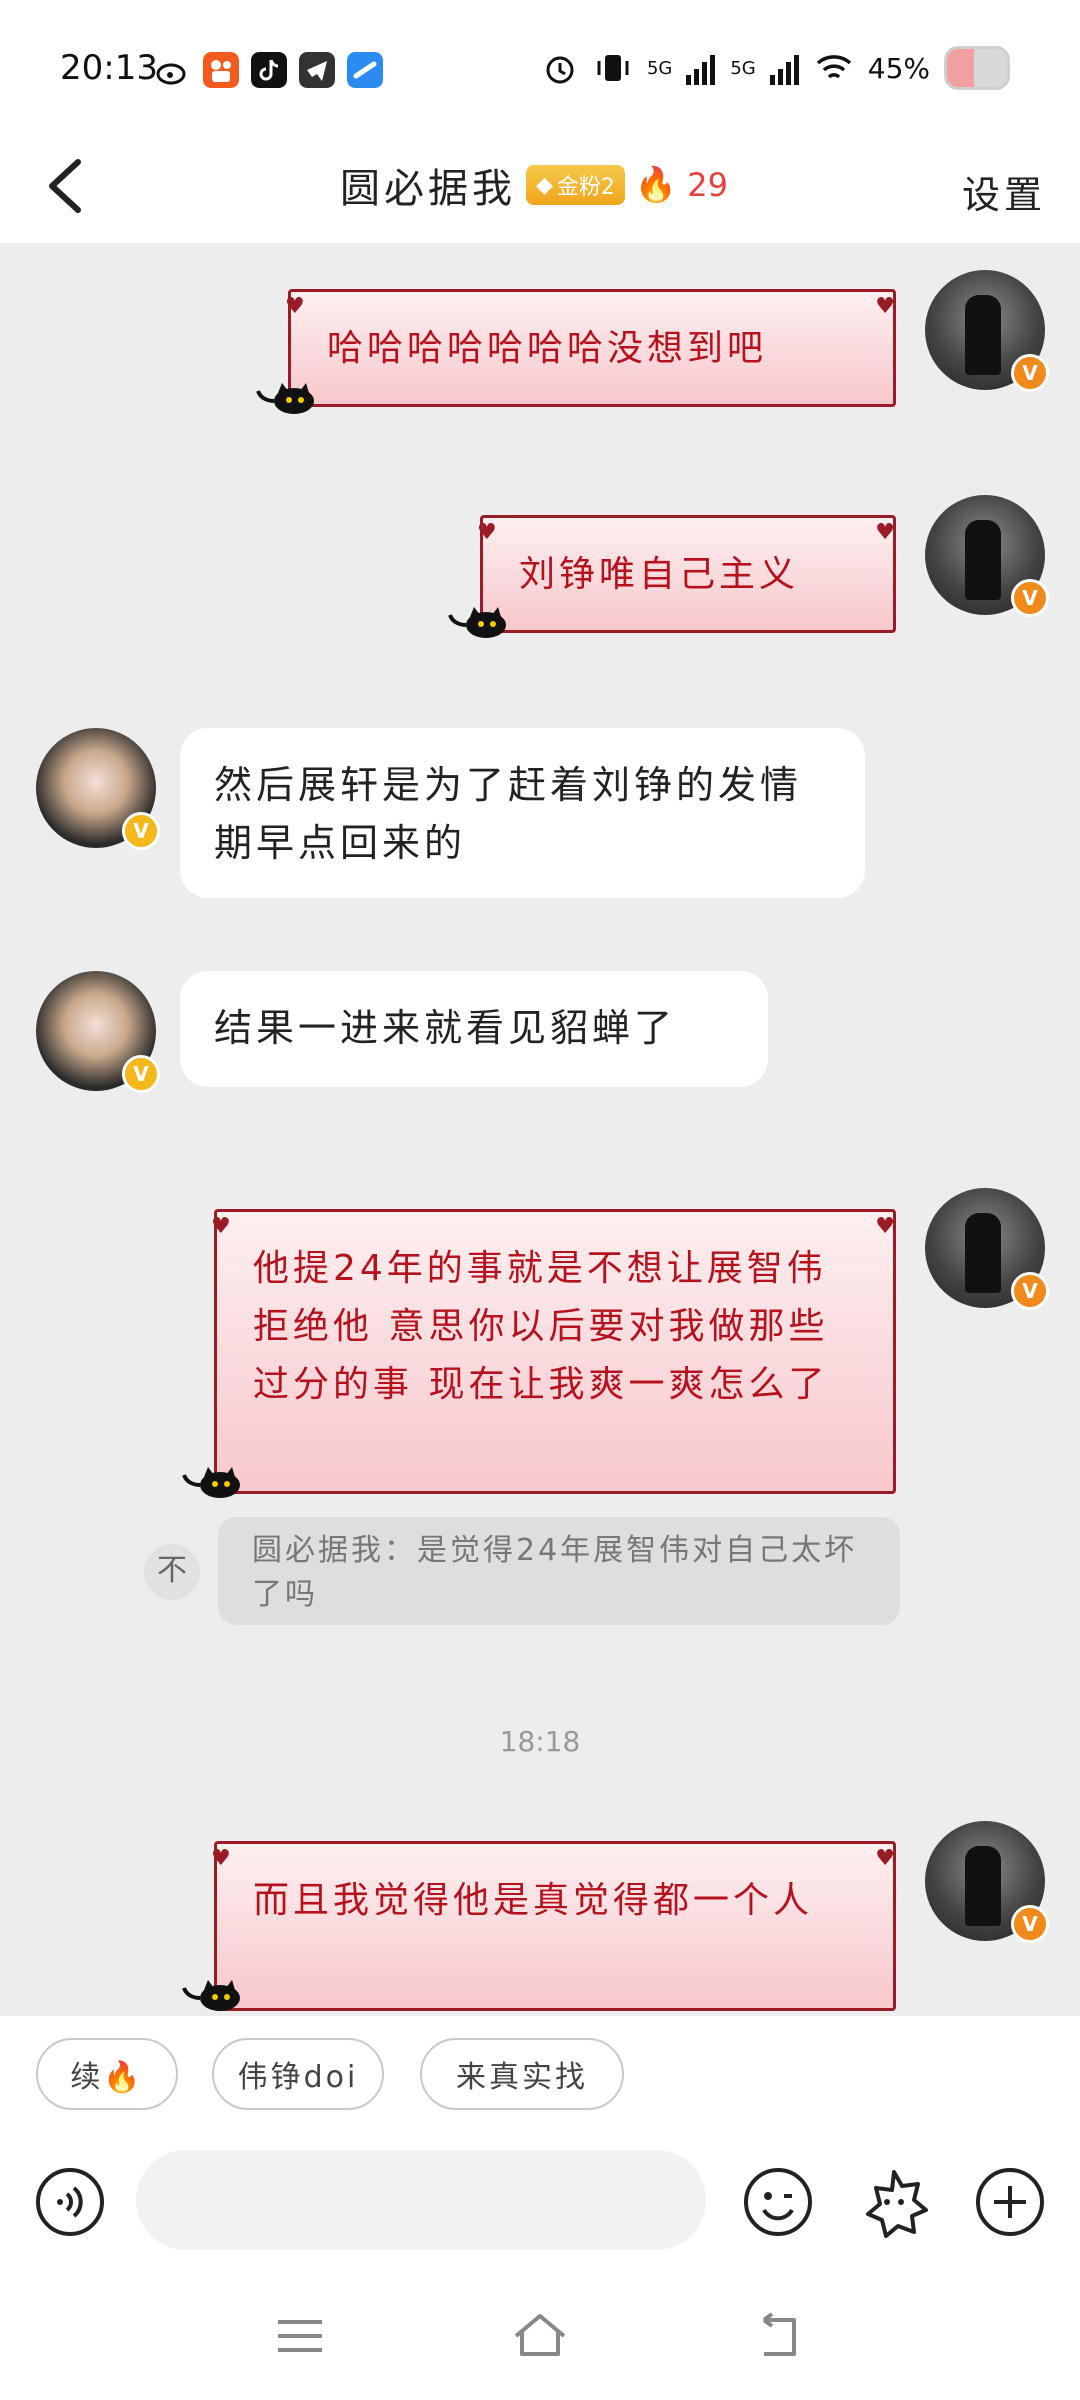 The height and width of the screenshot is (2400, 1080). Describe the element at coordinates (613, 68) in the screenshot. I see `vibrate-icon` at that location.